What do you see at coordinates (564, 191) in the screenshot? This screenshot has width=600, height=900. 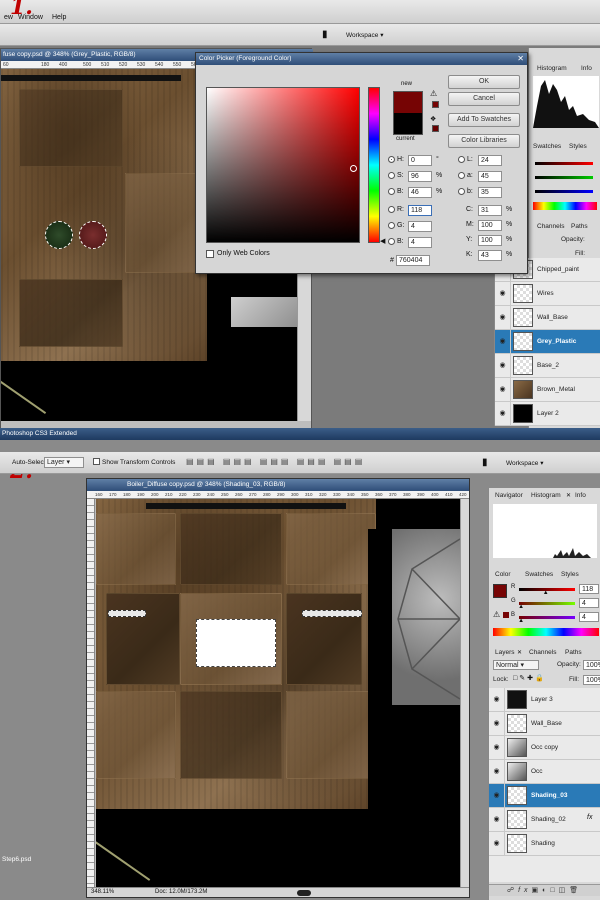 I see `blue-slider` at bounding box center [564, 191].